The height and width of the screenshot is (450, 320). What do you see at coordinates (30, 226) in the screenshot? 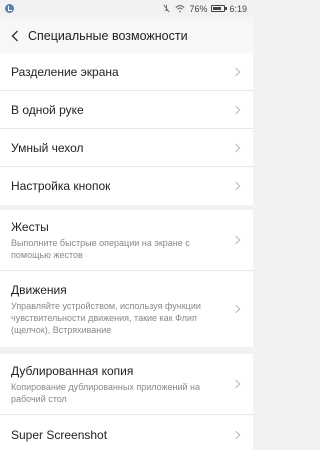
I see `list-item-title: Жесты` at bounding box center [30, 226].